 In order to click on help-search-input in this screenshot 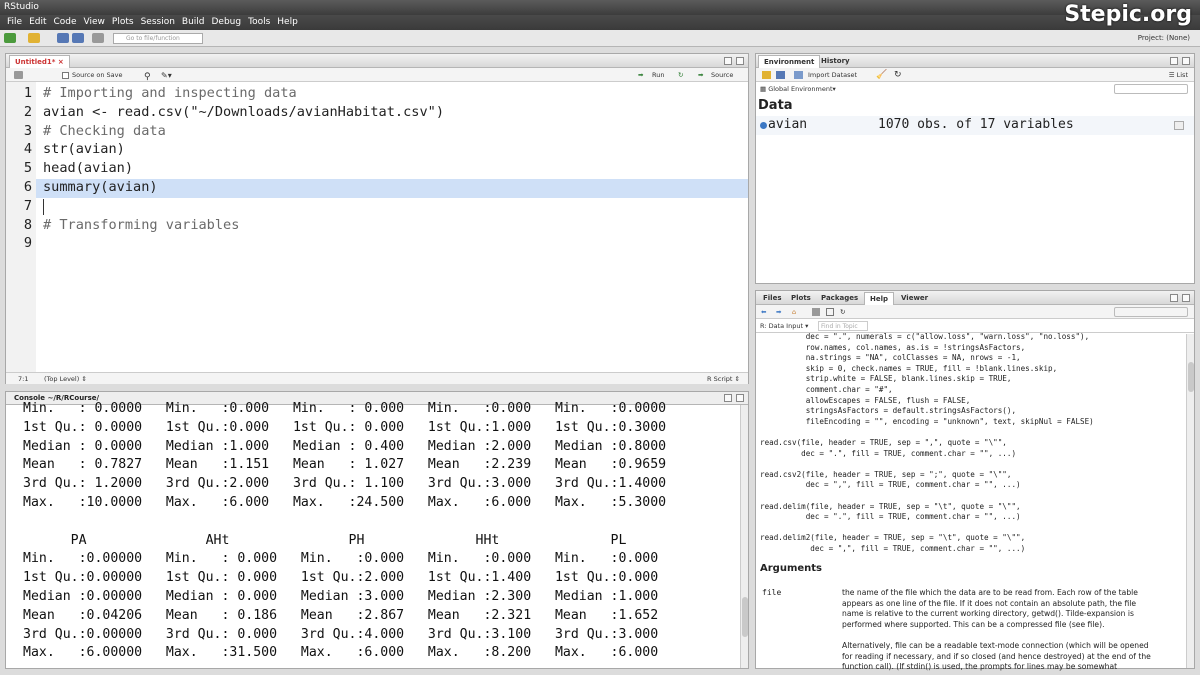, I will do `click(1151, 312)`.